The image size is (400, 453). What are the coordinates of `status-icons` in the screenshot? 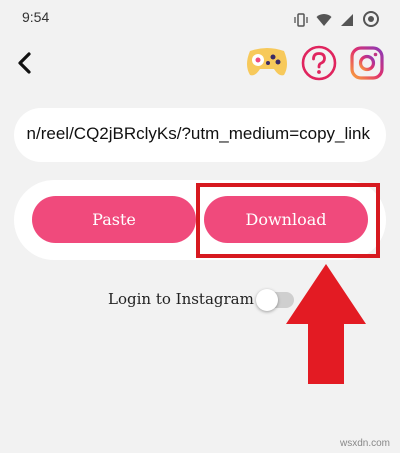 It's located at (337, 21).